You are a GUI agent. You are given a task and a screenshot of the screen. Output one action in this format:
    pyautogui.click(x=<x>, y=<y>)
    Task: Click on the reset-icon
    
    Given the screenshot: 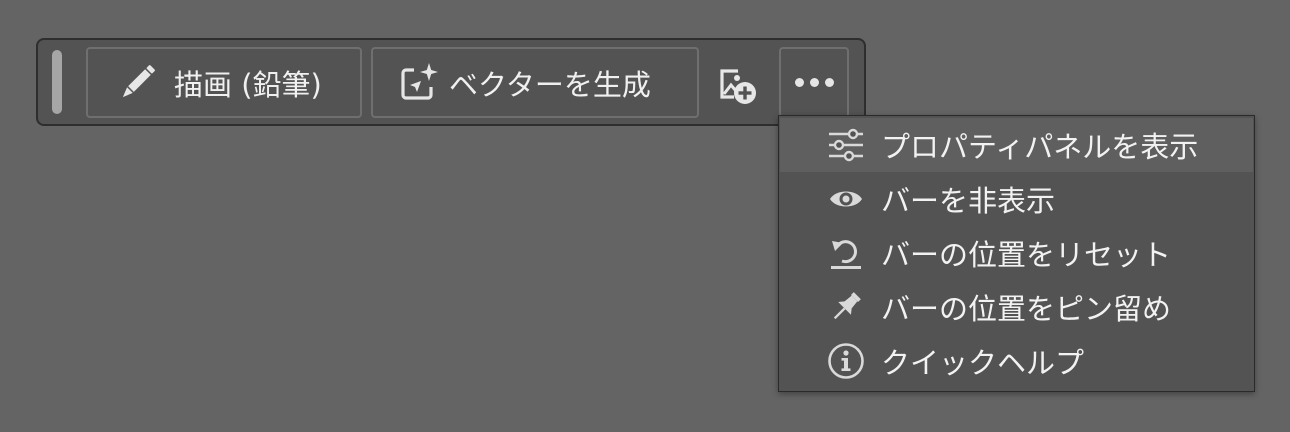 What is the action you would take?
    pyautogui.click(x=846, y=253)
    